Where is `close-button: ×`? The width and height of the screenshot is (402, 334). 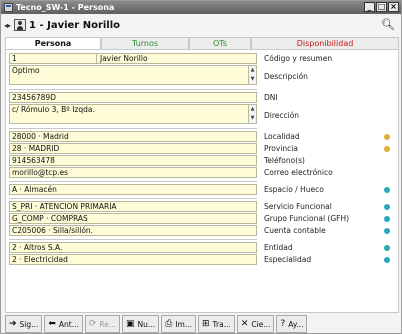
close-button: × is located at coordinates (393, 7).